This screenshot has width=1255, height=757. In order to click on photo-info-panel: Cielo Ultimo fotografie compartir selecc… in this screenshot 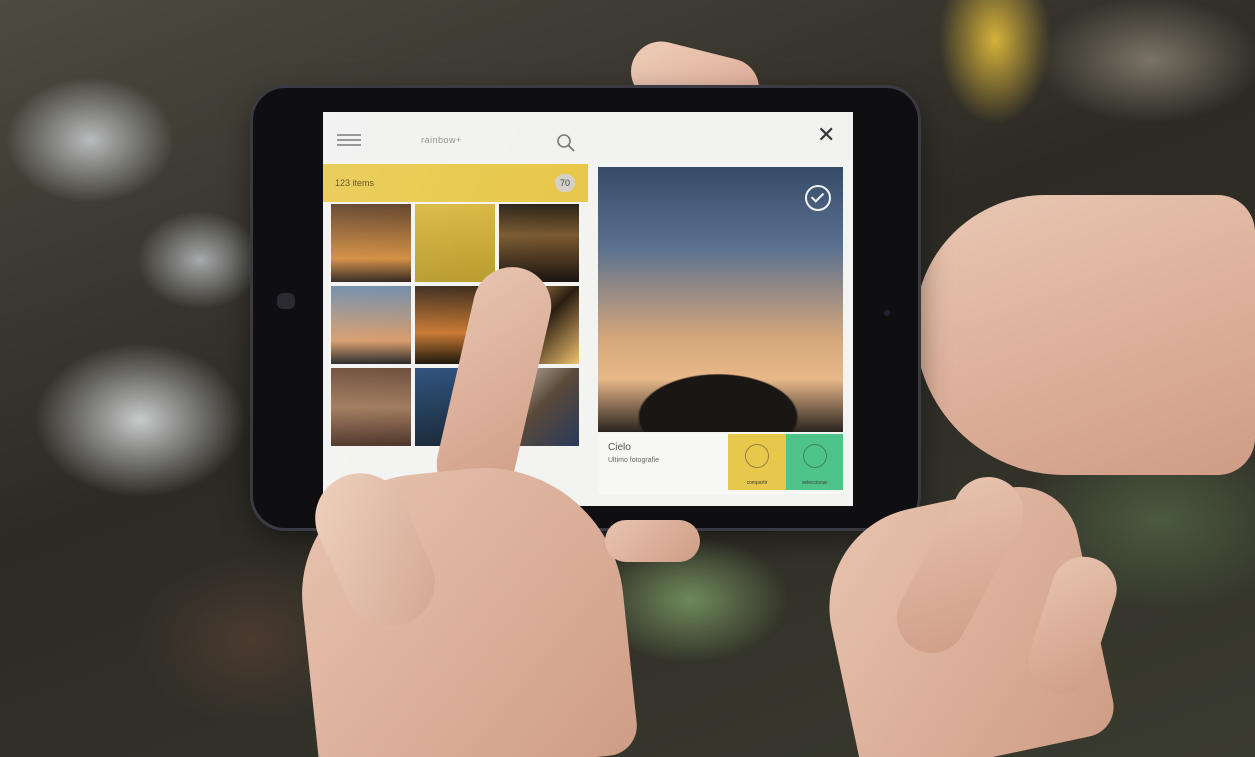, I will do `click(720, 464)`.